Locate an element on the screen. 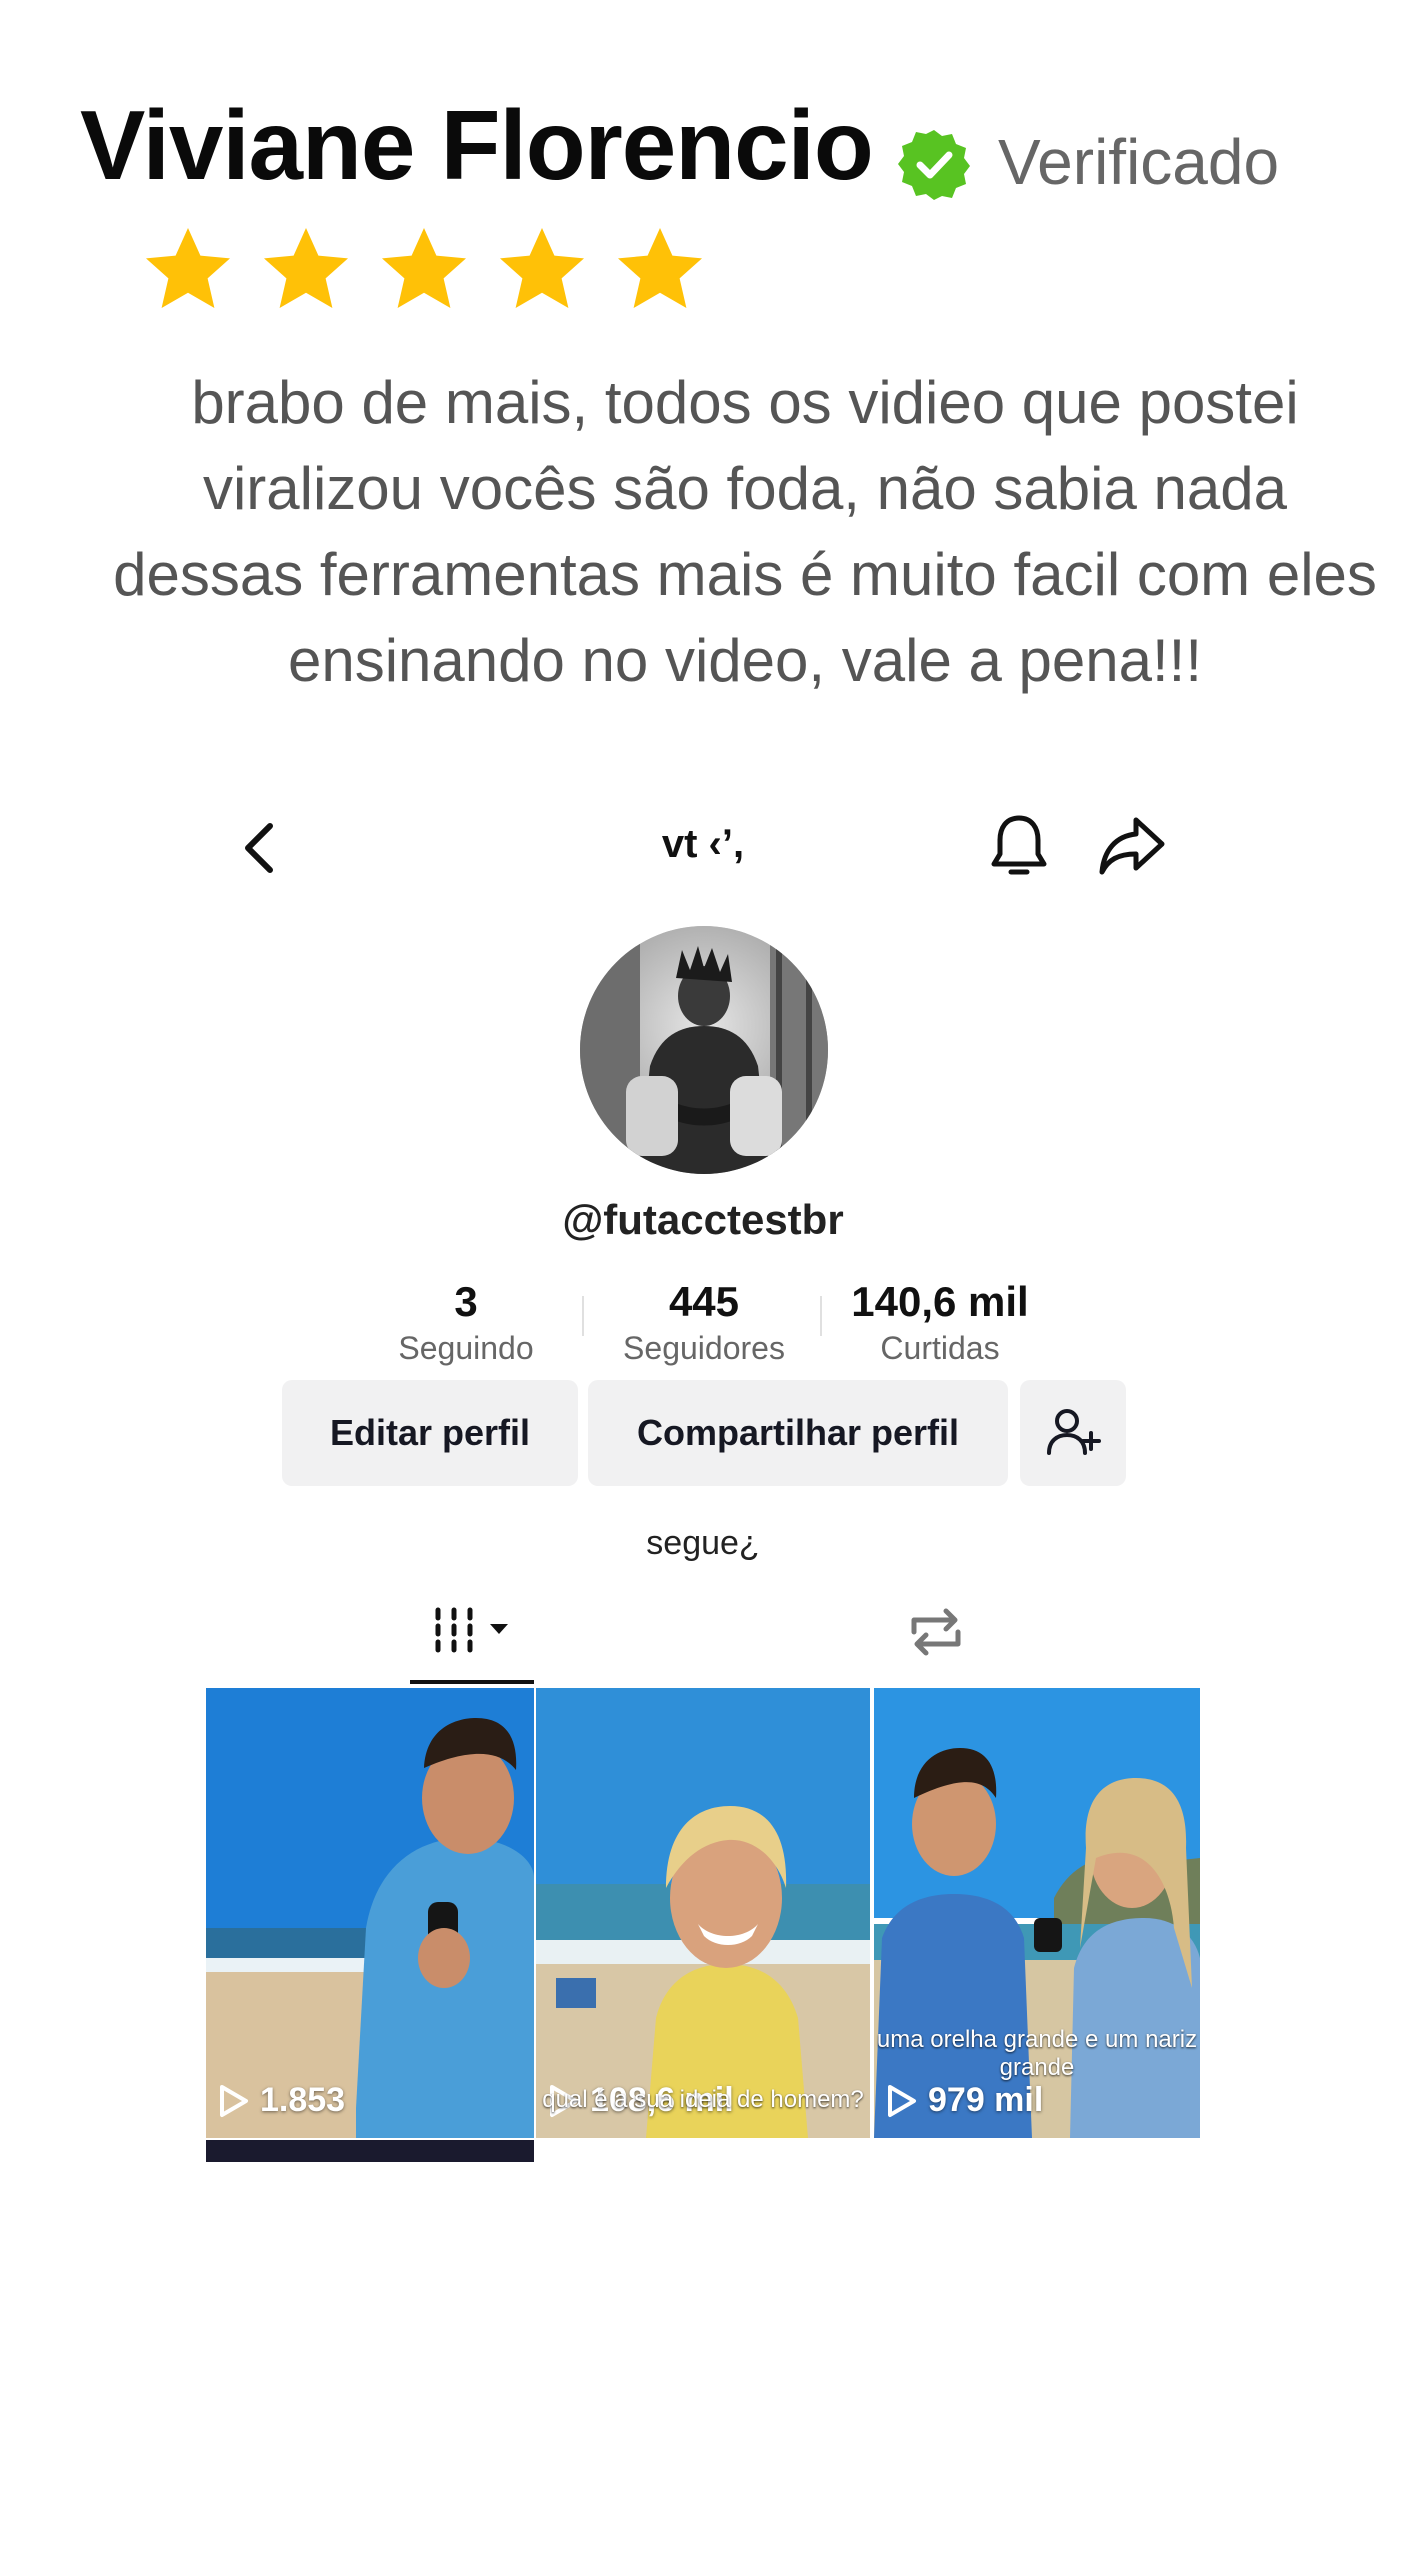  share-profile-button: Compartilhar perfil is located at coordinates (798, 1433).